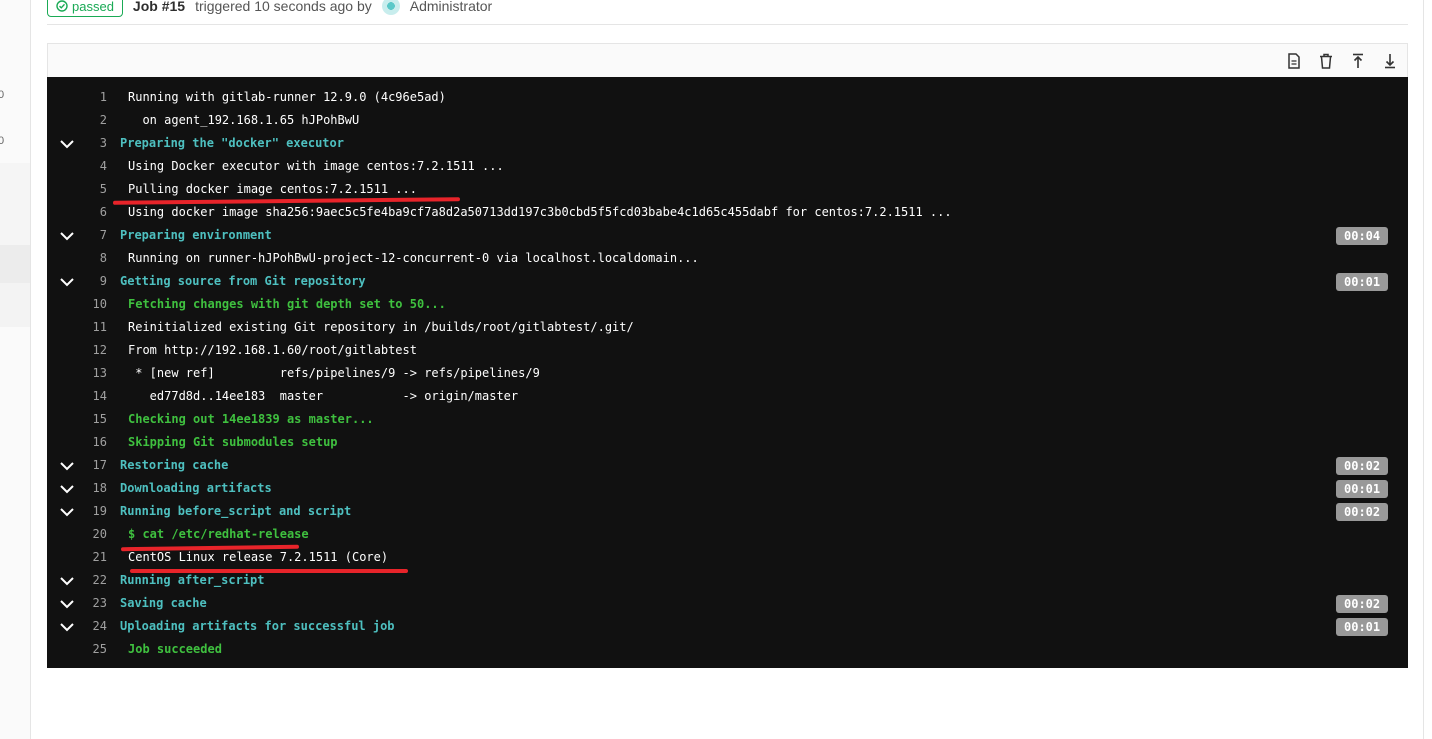  I want to click on scroll-top-icon, so click(1358, 60).